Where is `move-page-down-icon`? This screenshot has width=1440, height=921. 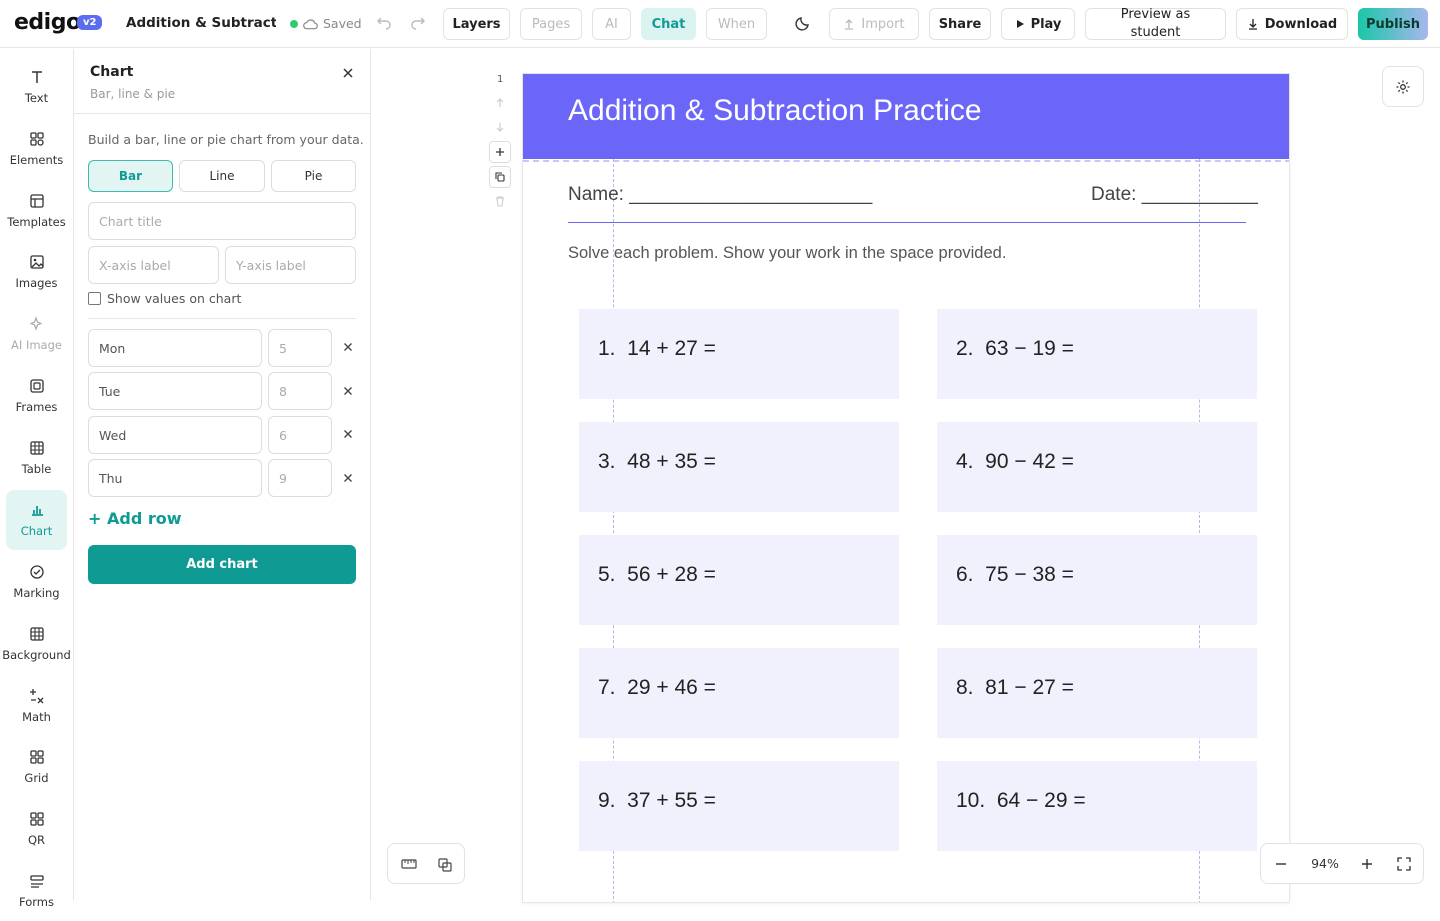
move-page-down-icon is located at coordinates (500, 127).